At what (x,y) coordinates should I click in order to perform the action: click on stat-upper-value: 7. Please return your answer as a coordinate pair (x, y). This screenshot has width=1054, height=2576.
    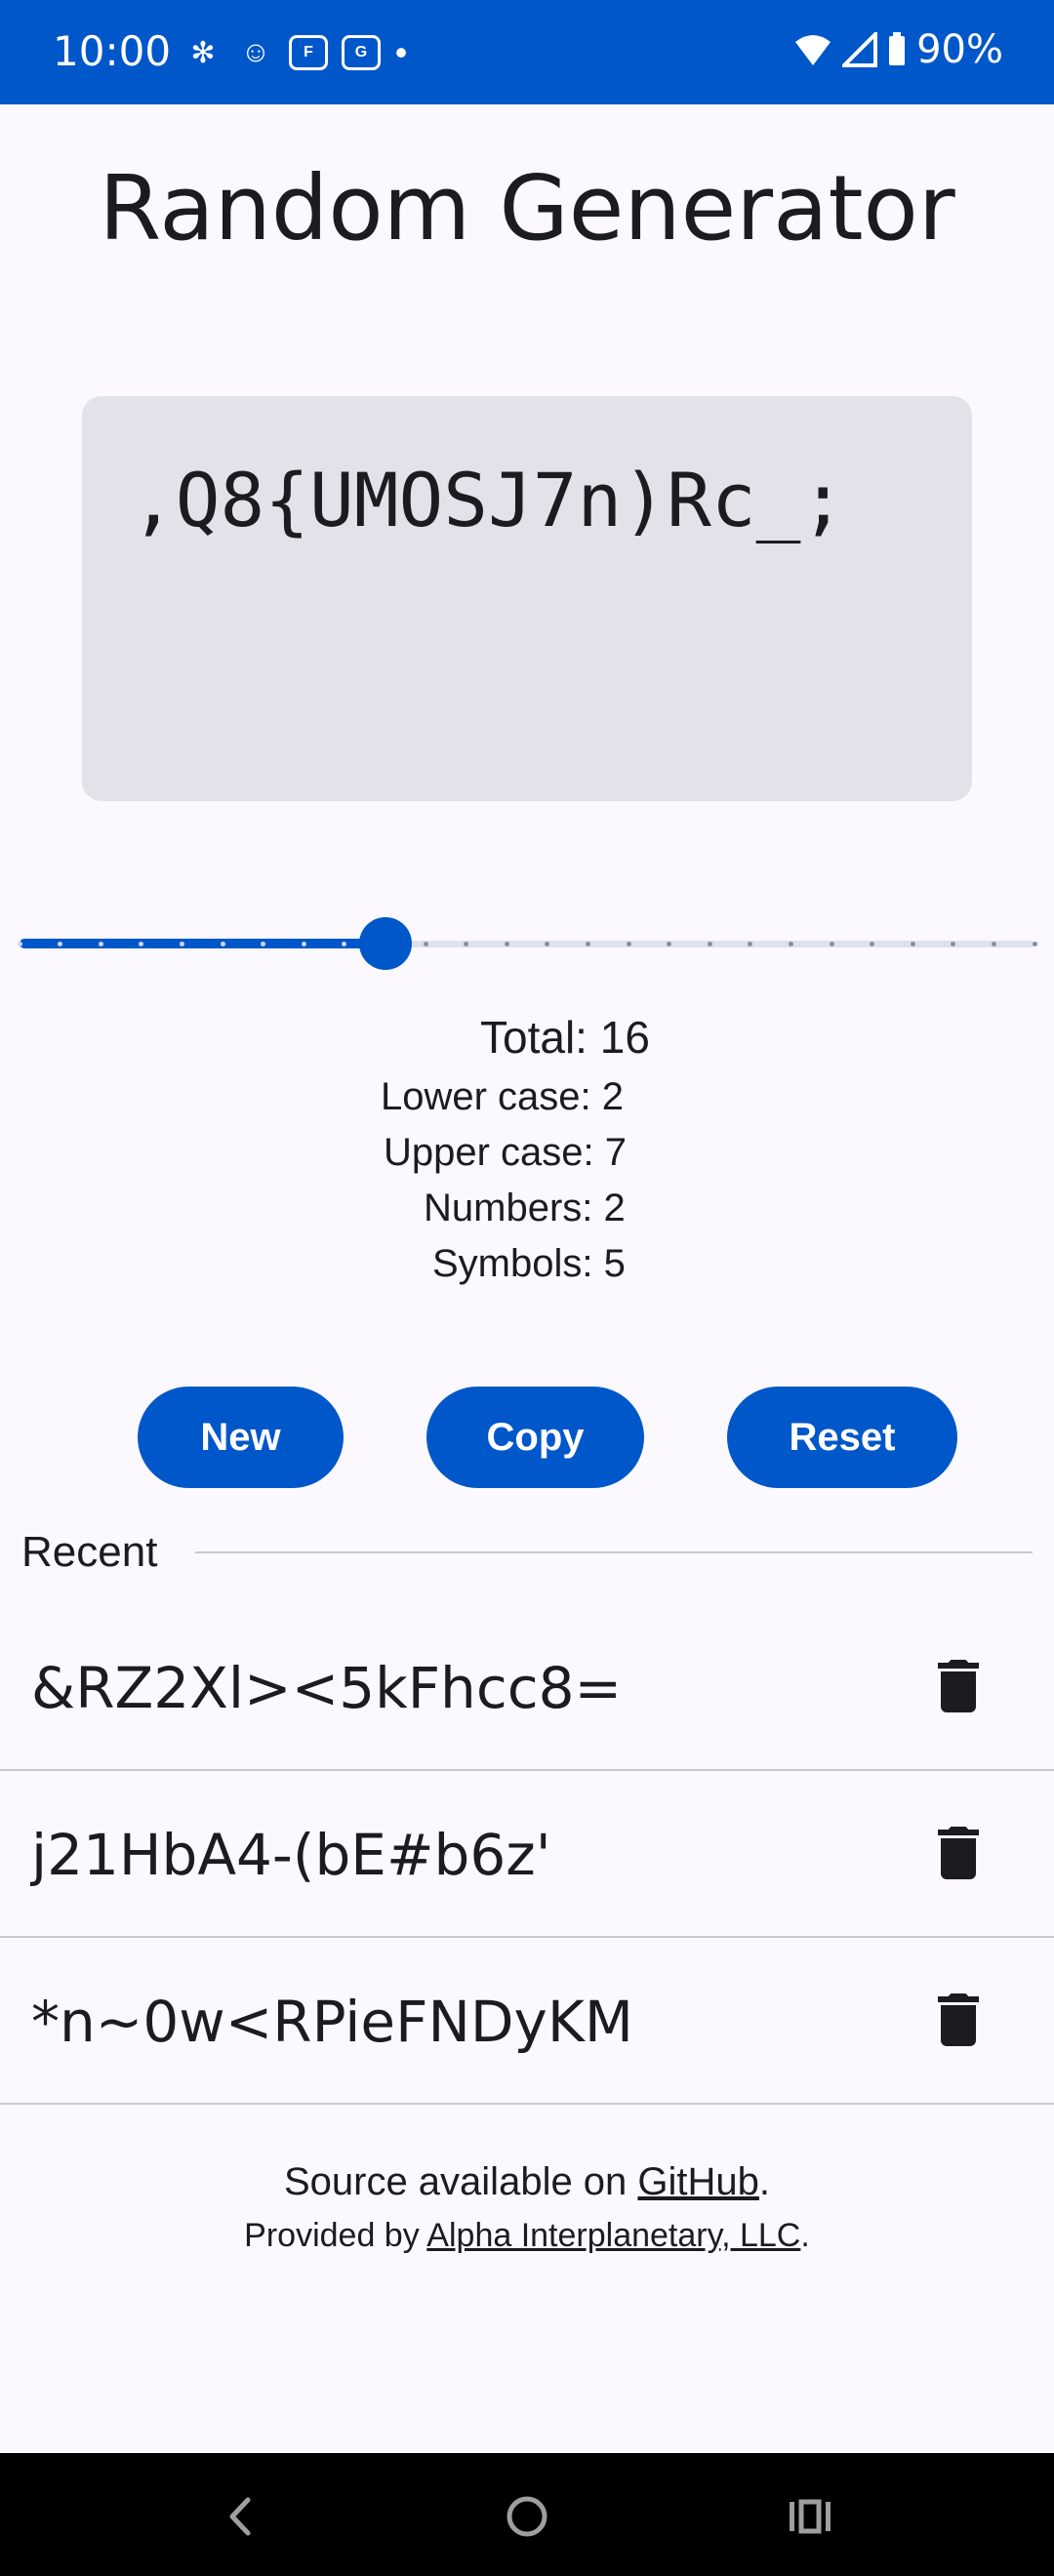
    Looking at the image, I should click on (616, 1152).